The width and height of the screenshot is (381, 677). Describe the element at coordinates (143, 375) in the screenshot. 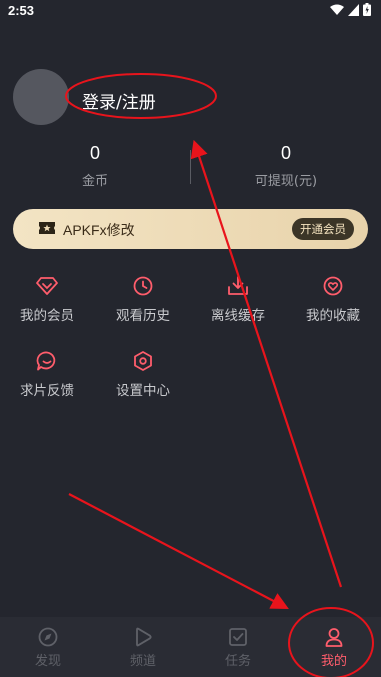

I see `menu-settings-center: 设置中心` at that location.